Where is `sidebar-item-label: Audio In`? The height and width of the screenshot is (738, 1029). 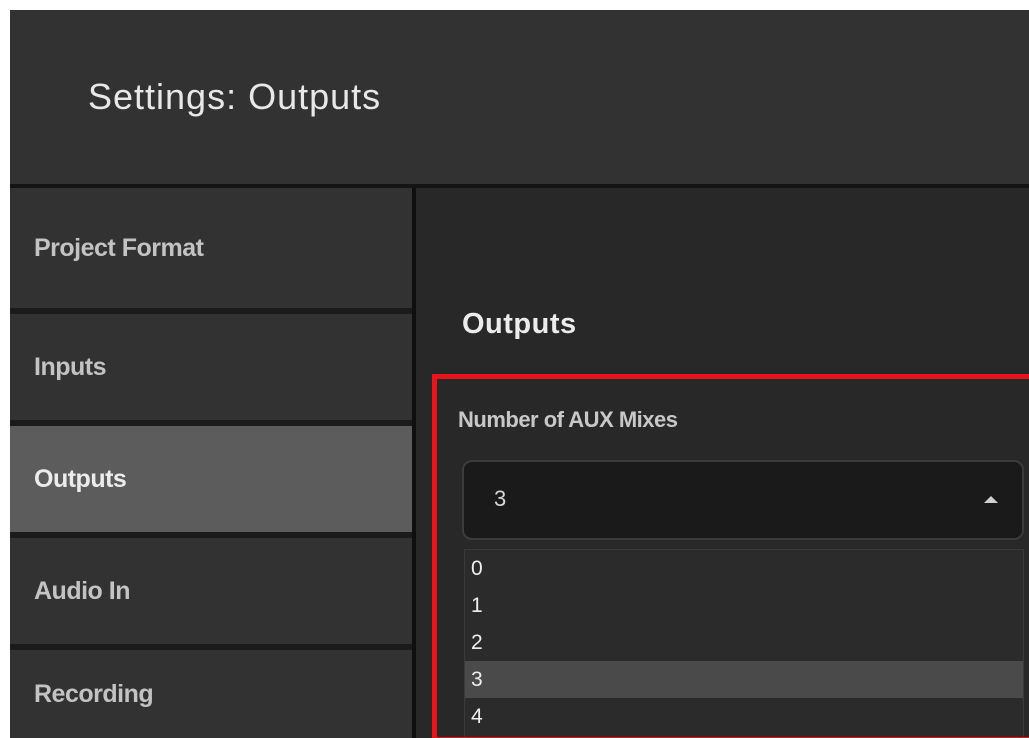
sidebar-item-label: Audio In is located at coordinates (82, 590).